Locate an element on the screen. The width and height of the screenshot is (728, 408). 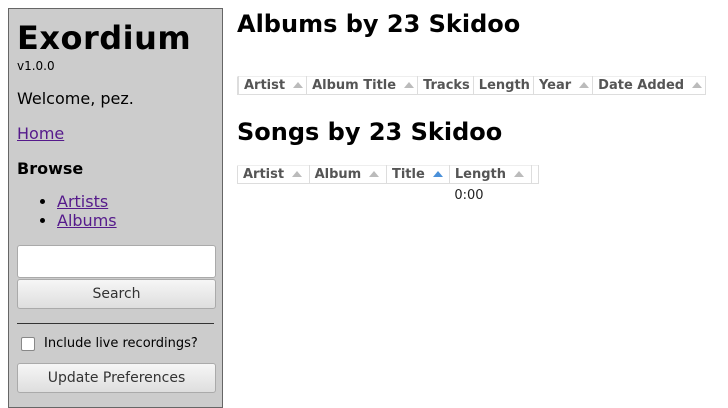
albums-col-date-added: Date Added is located at coordinates (649, 85).